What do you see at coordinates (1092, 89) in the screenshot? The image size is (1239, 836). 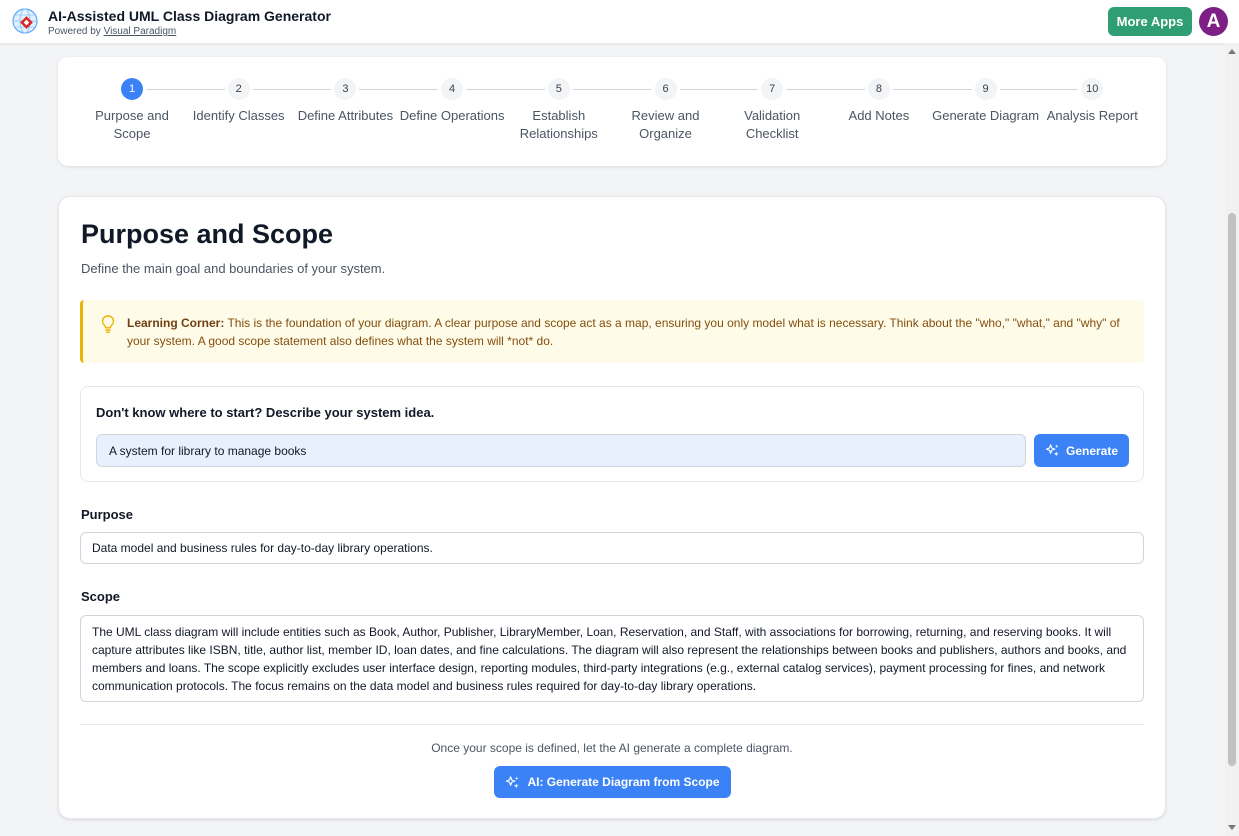 I see `step-number: 10` at bounding box center [1092, 89].